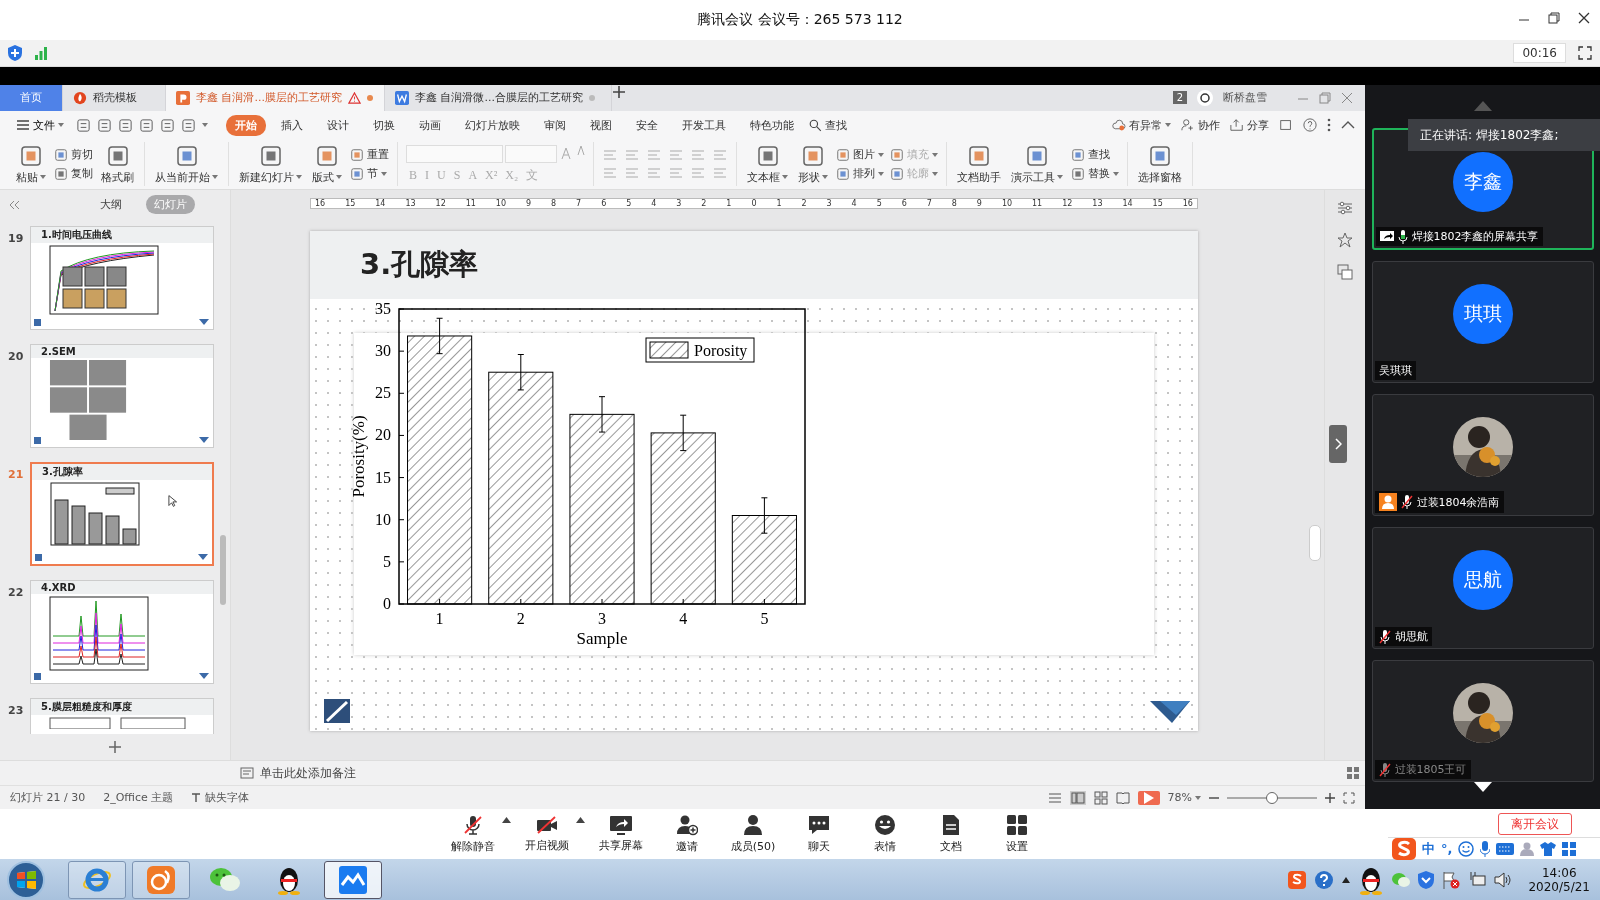 Image resolution: width=1600 pixels, height=900 pixels. What do you see at coordinates (308, 773) in the screenshot?
I see `notes-placeholder: 单击此处添加备注` at bounding box center [308, 773].